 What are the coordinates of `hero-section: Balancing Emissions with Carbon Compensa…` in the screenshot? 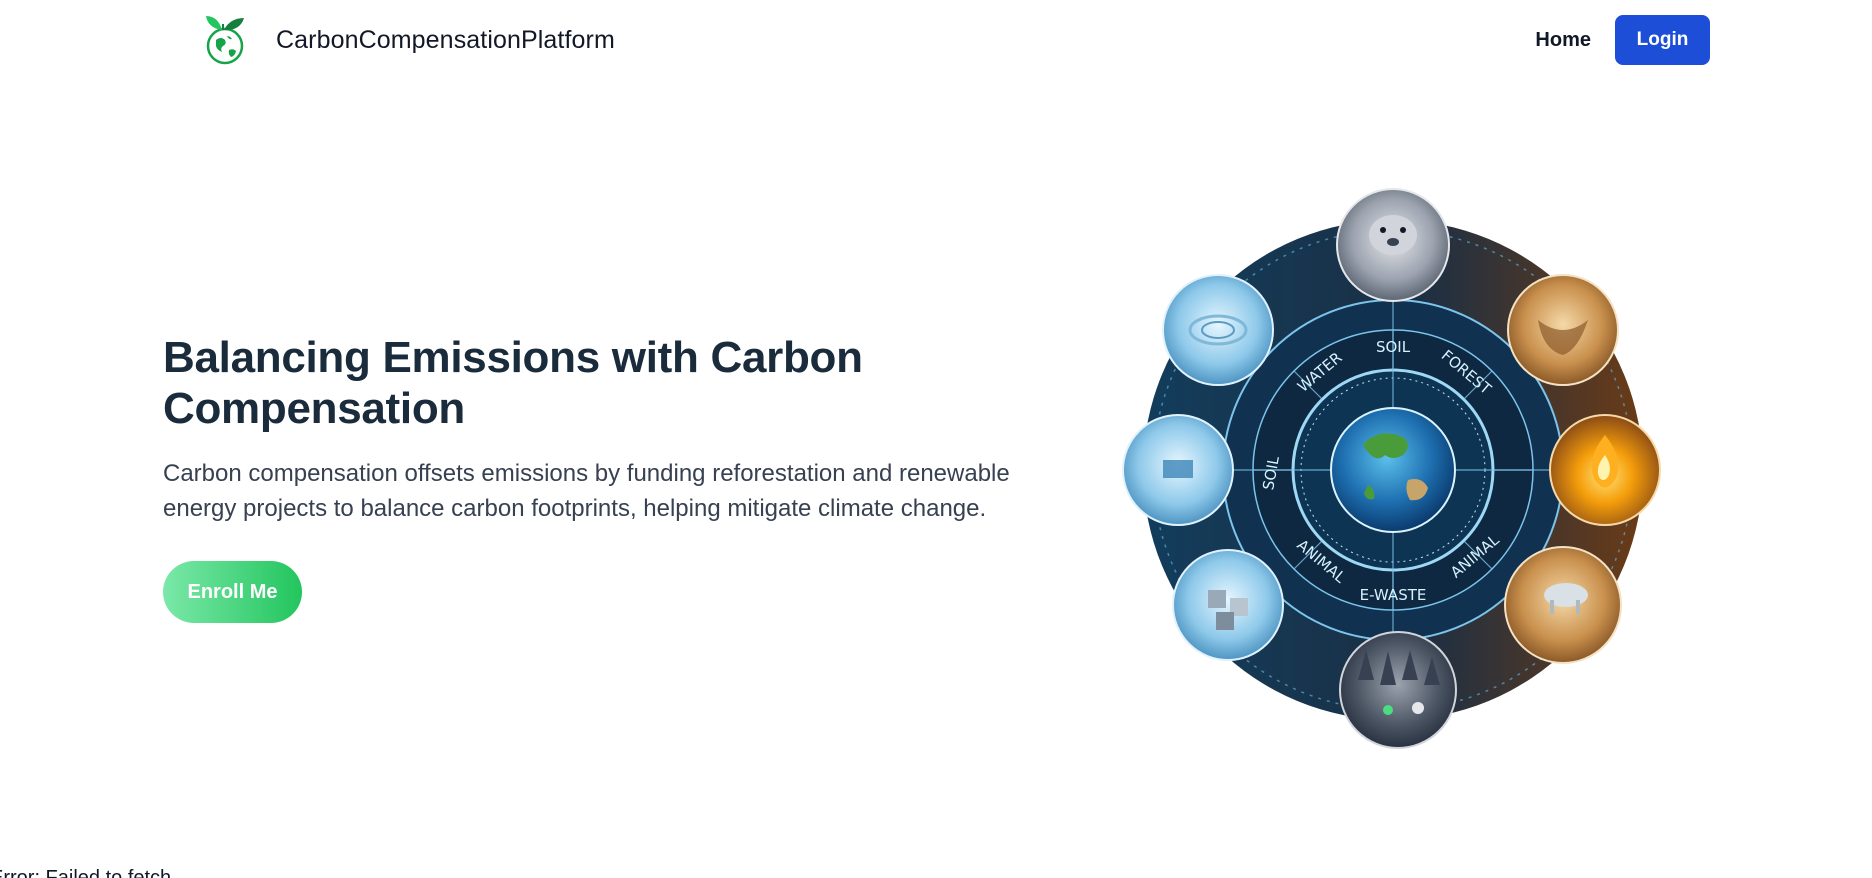 It's located at (603, 429).